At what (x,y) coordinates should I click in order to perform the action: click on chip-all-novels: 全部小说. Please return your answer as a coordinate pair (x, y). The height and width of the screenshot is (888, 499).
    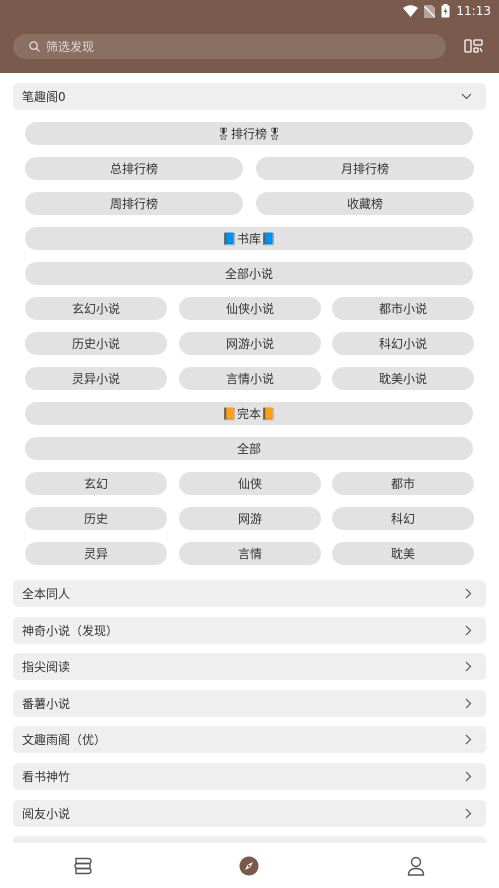
    Looking at the image, I should click on (249, 273).